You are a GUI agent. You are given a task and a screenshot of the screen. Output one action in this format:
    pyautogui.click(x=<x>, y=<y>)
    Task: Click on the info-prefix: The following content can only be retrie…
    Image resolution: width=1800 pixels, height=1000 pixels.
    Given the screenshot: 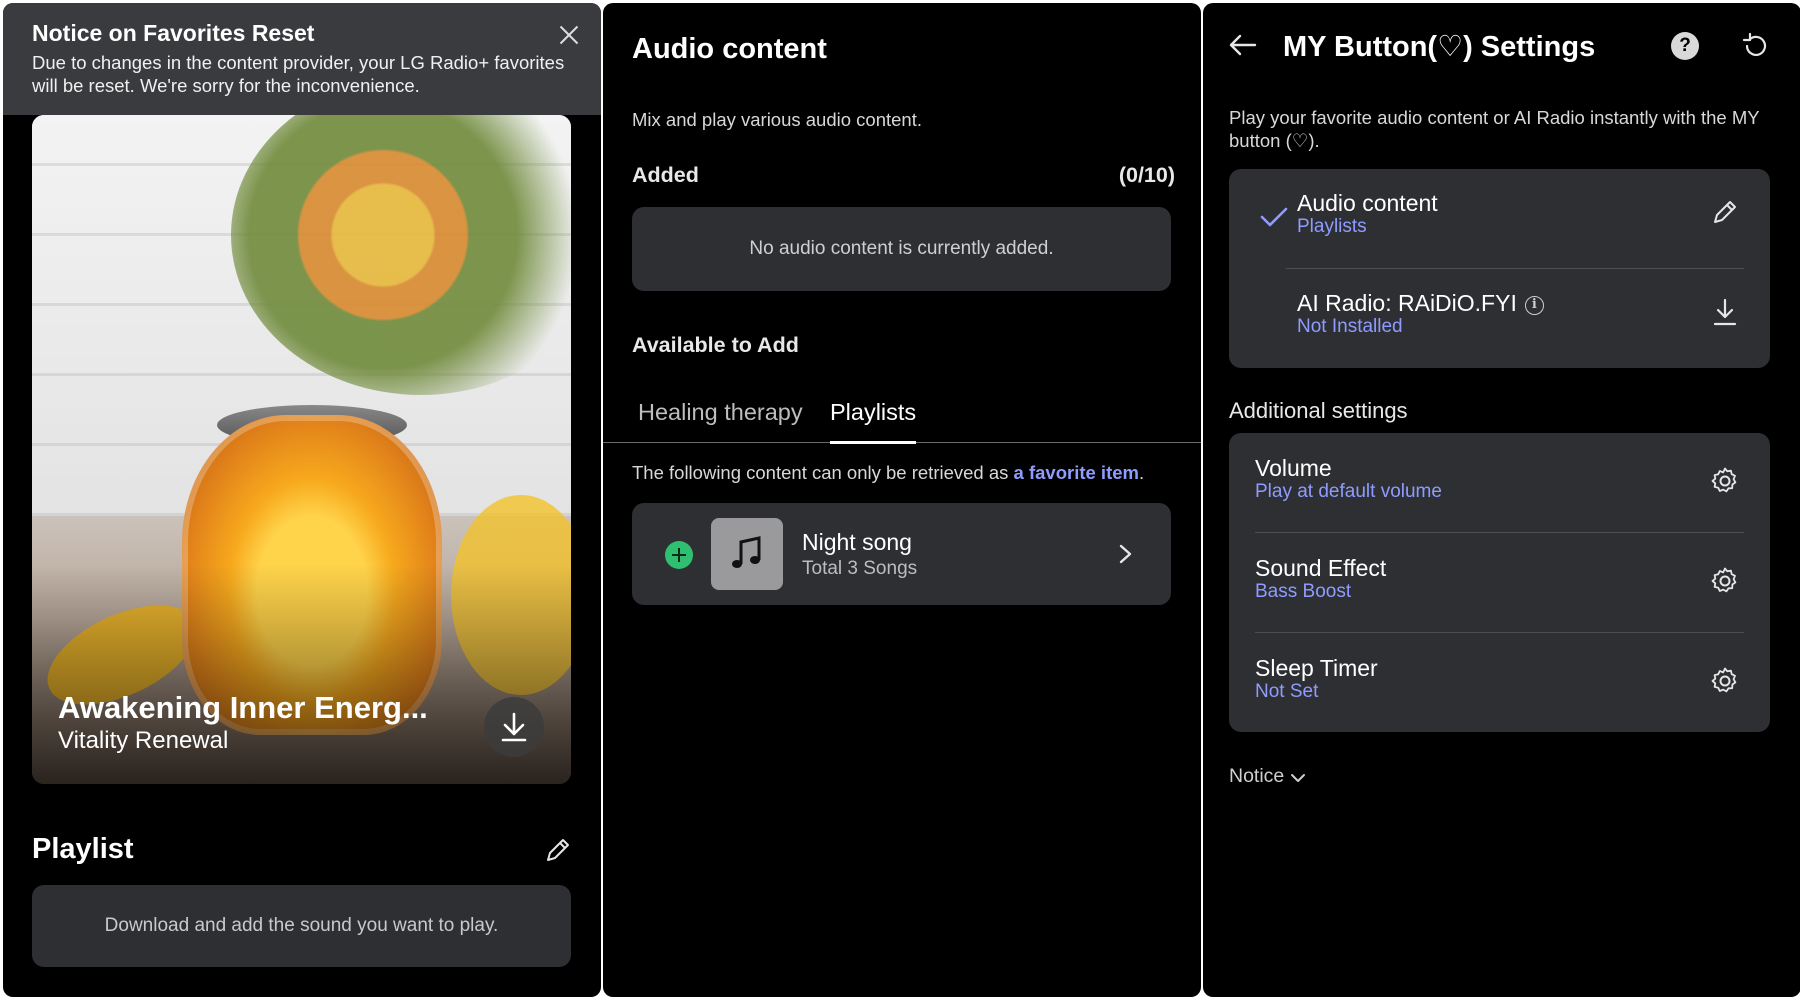 What is the action you would take?
    pyautogui.click(x=823, y=472)
    